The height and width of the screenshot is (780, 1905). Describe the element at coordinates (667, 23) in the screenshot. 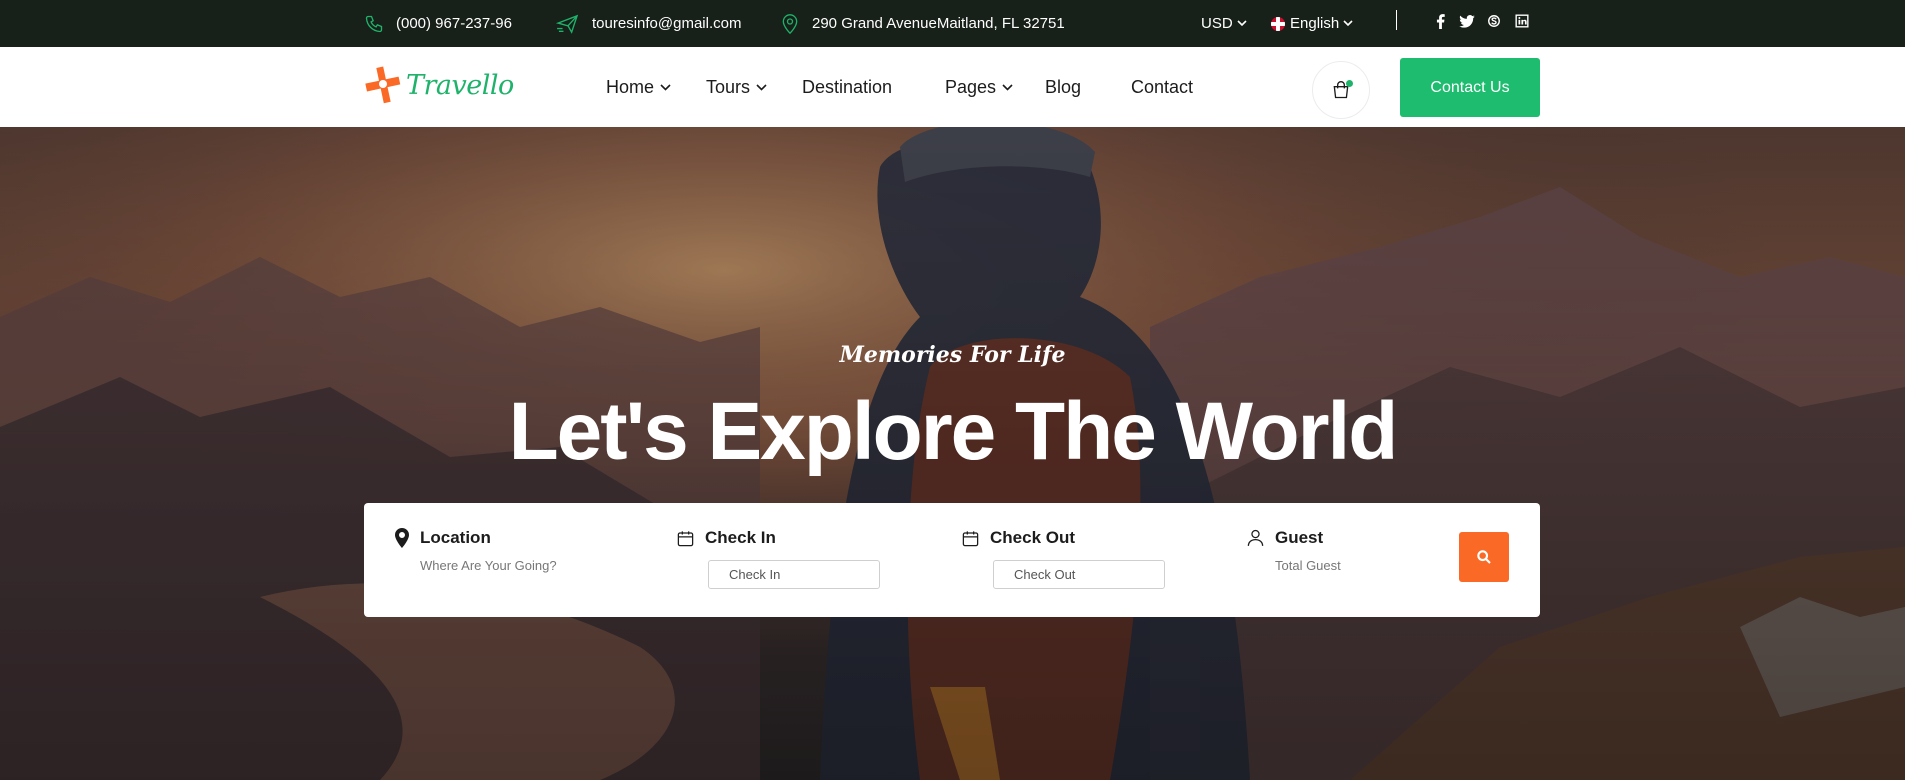

I see `email-address: touresinfo@gmail.com` at that location.